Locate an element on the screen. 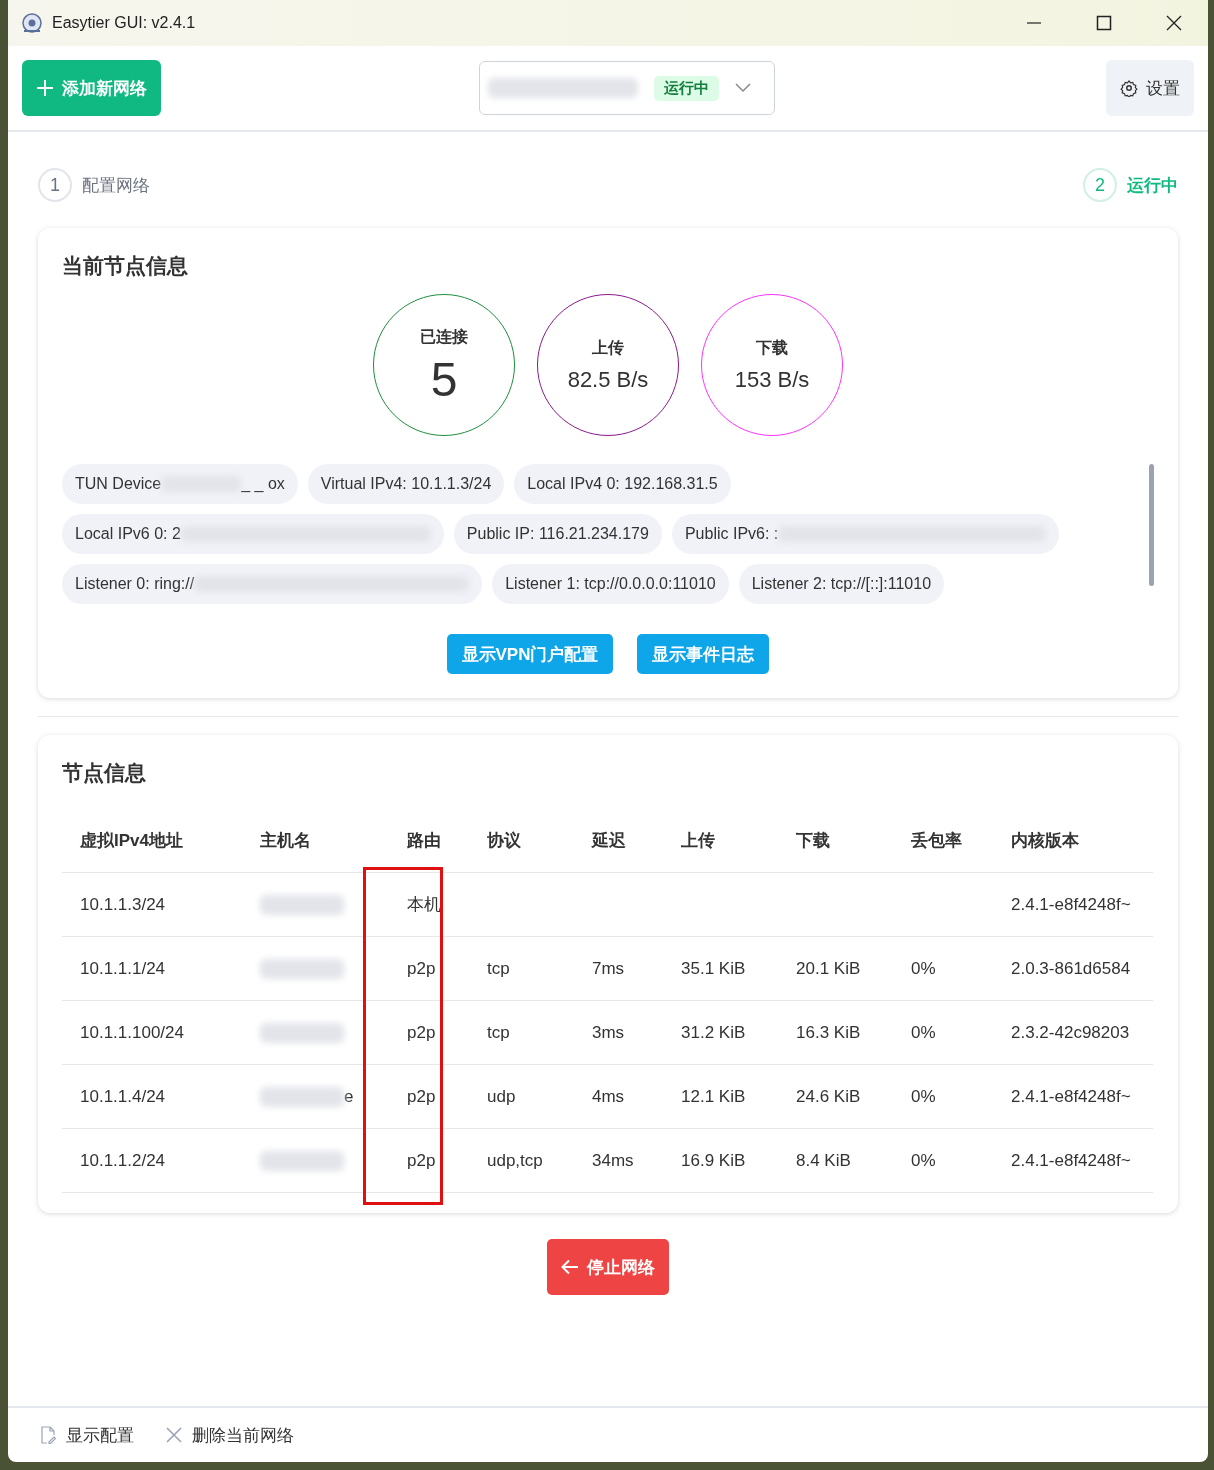  section-title: 当前节点信息 is located at coordinates (125, 266).